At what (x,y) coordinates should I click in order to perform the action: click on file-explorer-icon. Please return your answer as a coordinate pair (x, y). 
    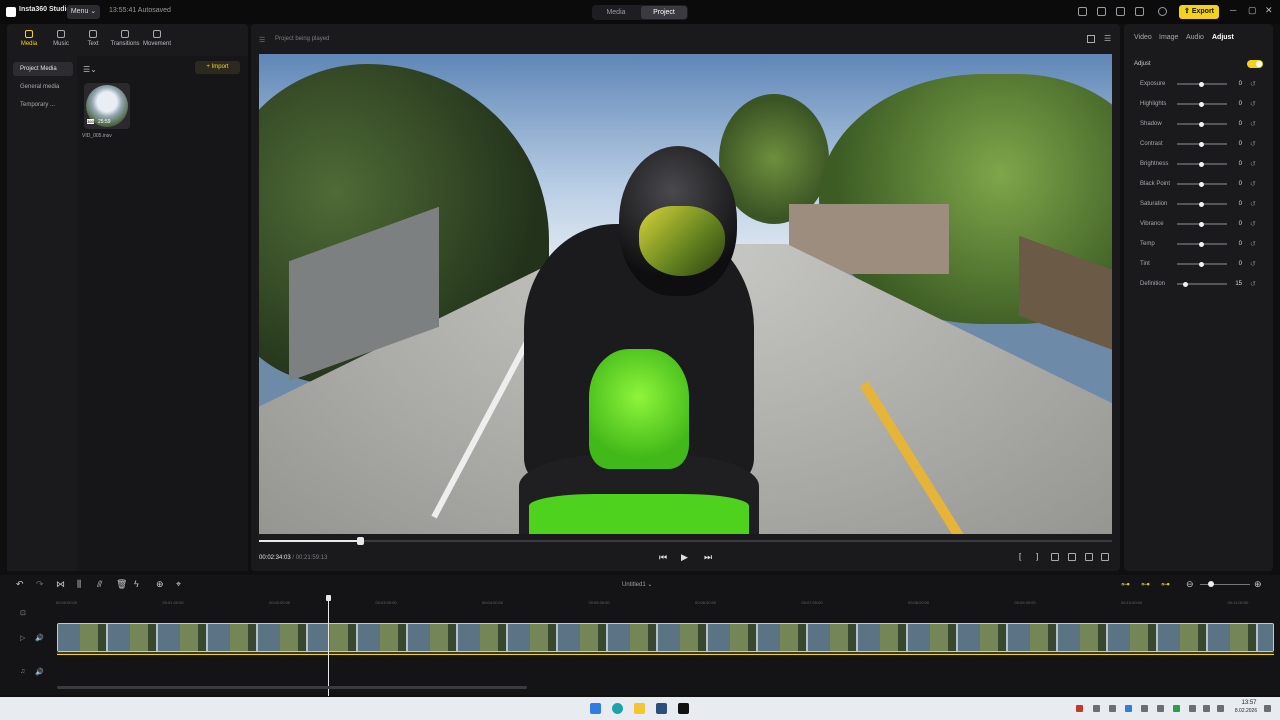
    Looking at the image, I should click on (639, 708).